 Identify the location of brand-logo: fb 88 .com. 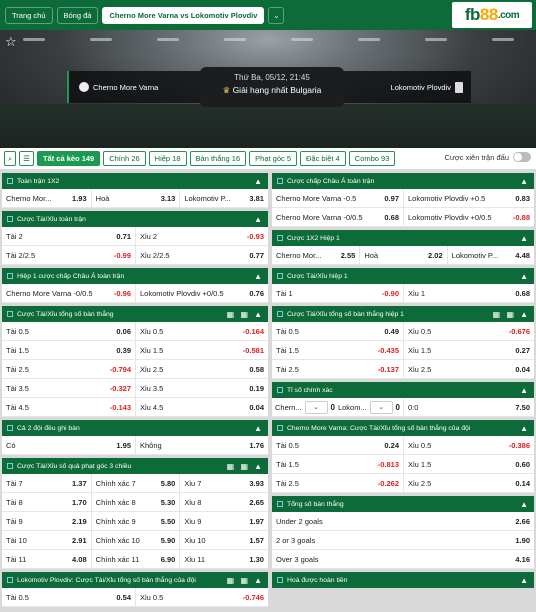
(492, 15).